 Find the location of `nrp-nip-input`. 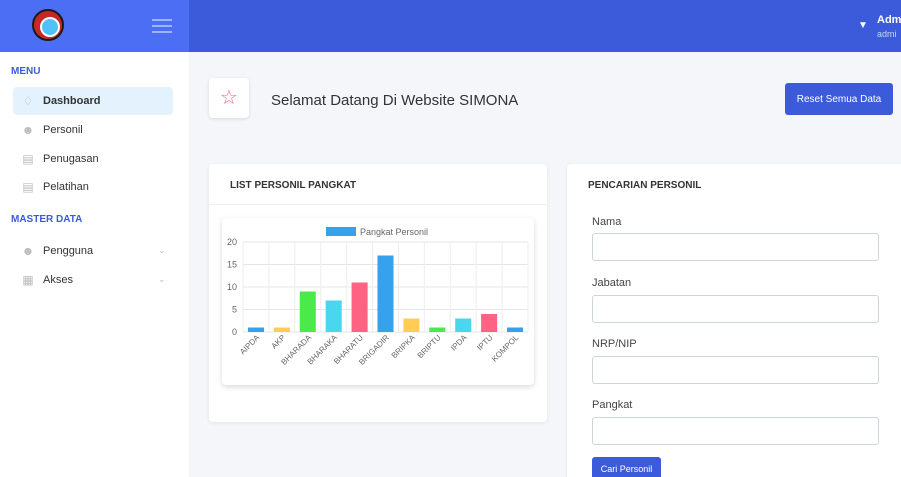

nrp-nip-input is located at coordinates (735, 370).